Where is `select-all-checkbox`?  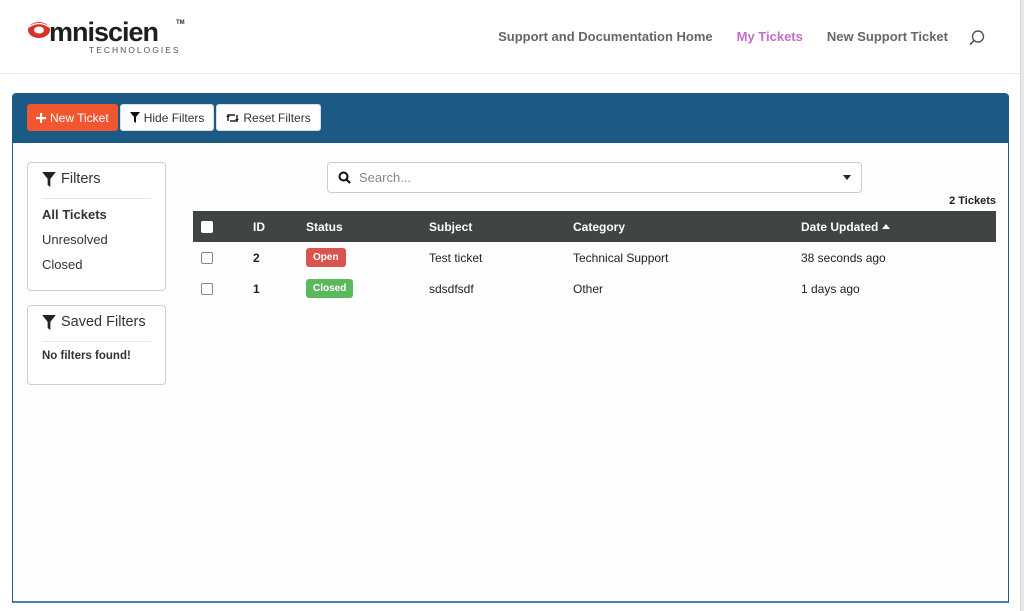
select-all-checkbox is located at coordinates (207, 226).